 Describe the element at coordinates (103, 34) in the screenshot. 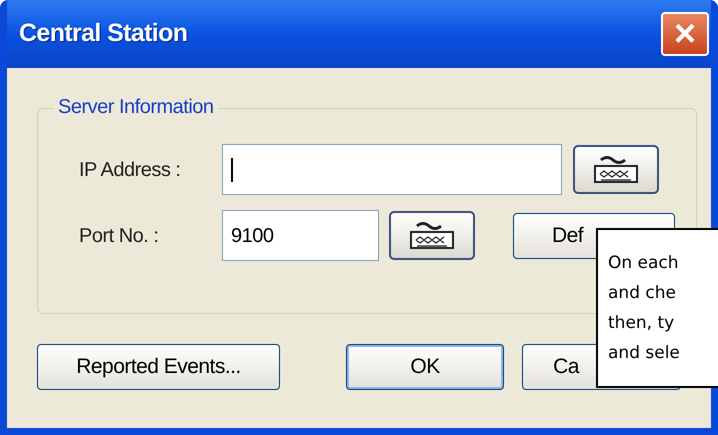

I see `window-title: Central Station` at that location.